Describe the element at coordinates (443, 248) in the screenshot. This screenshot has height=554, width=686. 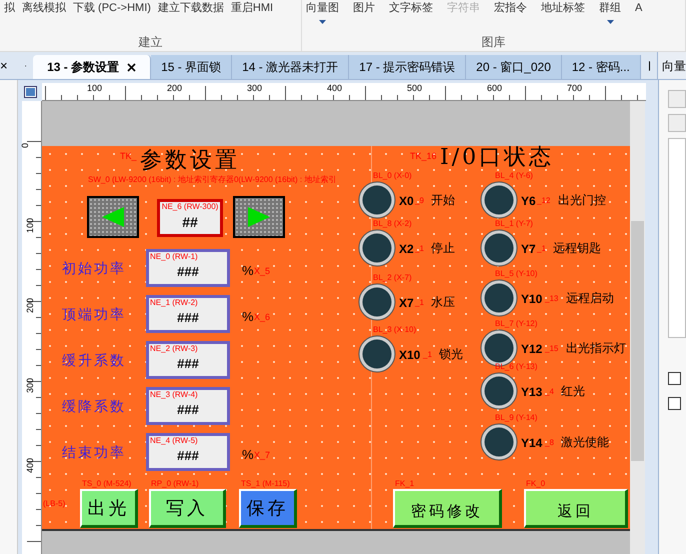
I see `lamp-label: 停止` at that location.